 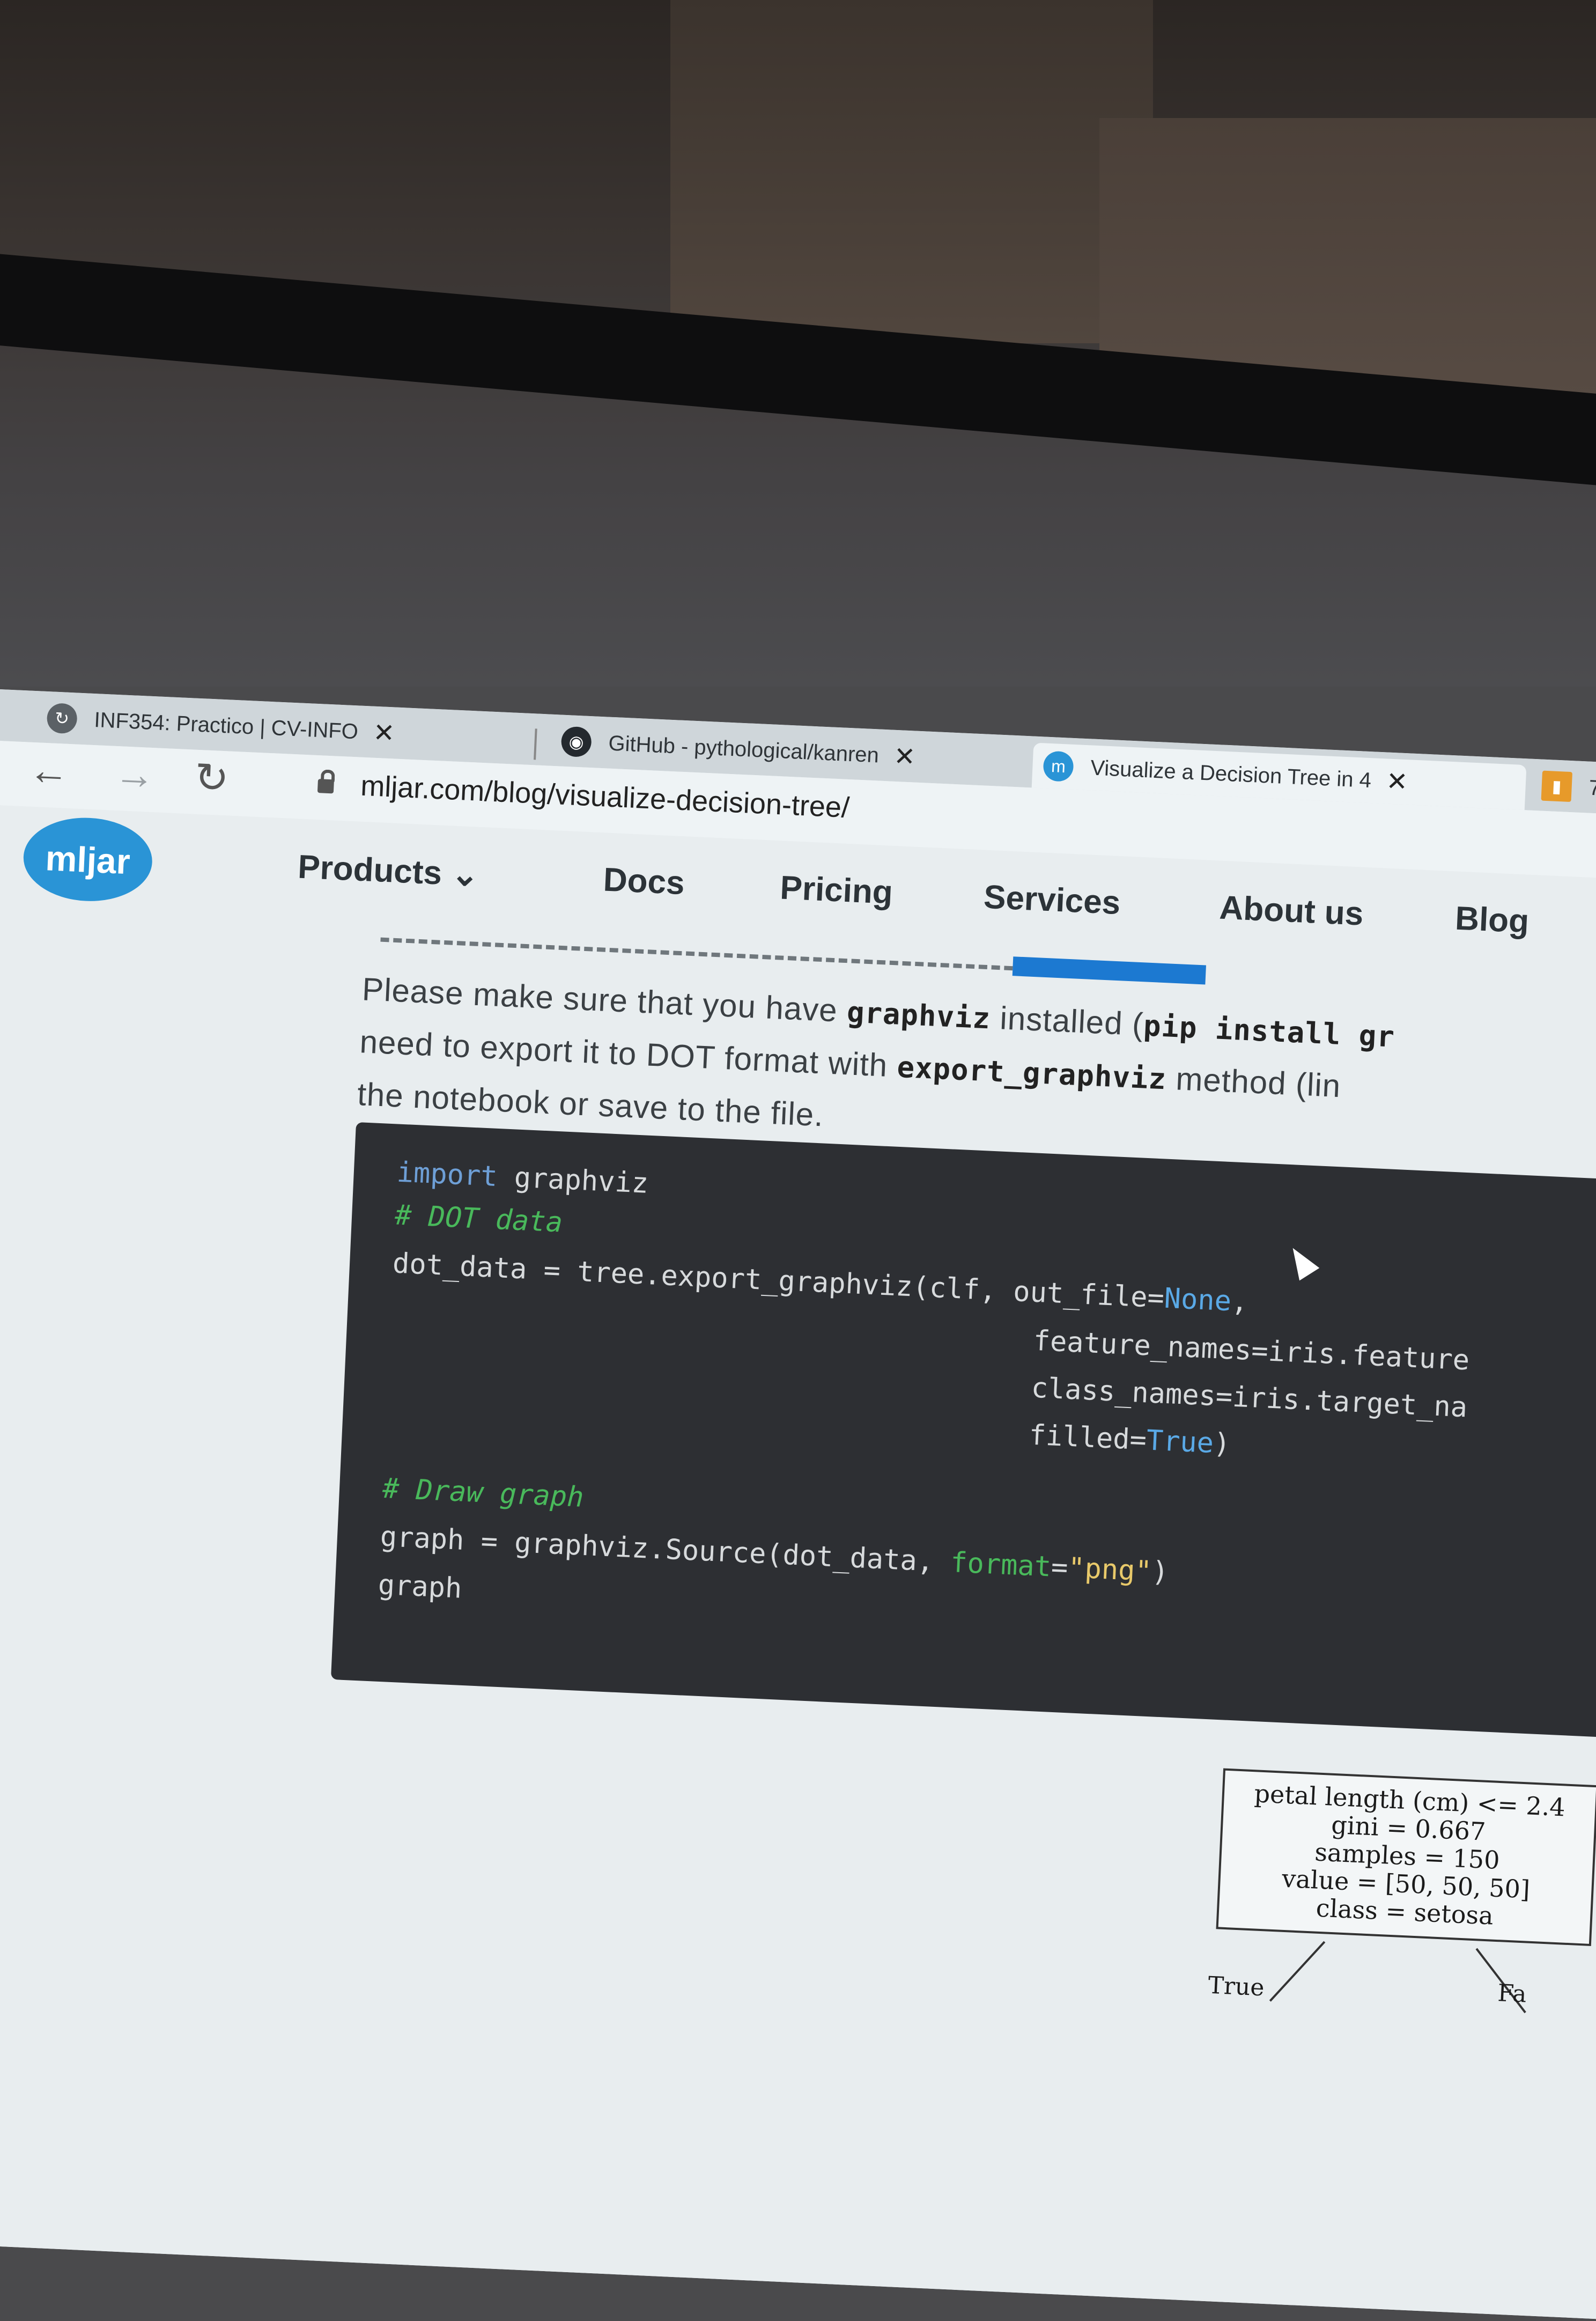 What do you see at coordinates (576, 742) in the screenshot?
I see `github-icon: ◉` at bounding box center [576, 742].